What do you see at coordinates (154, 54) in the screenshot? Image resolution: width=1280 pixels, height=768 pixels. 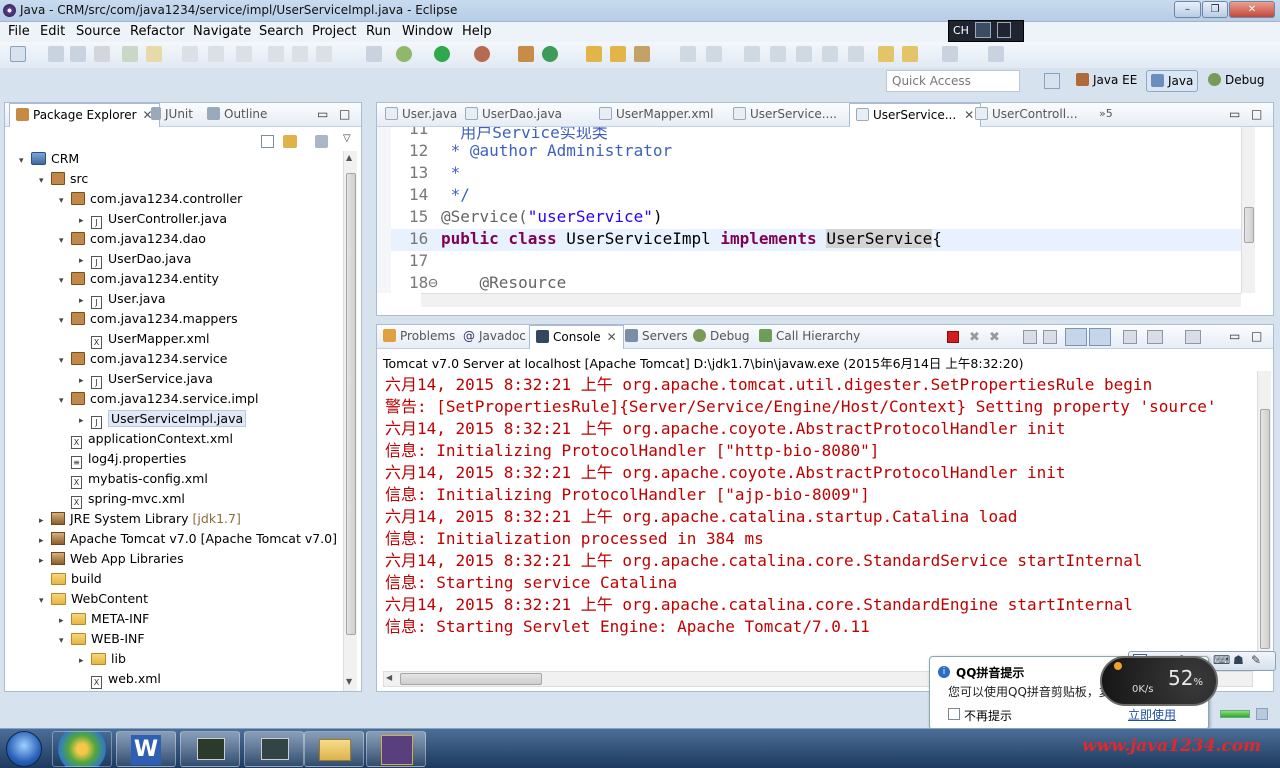 I see `build-icon` at bounding box center [154, 54].